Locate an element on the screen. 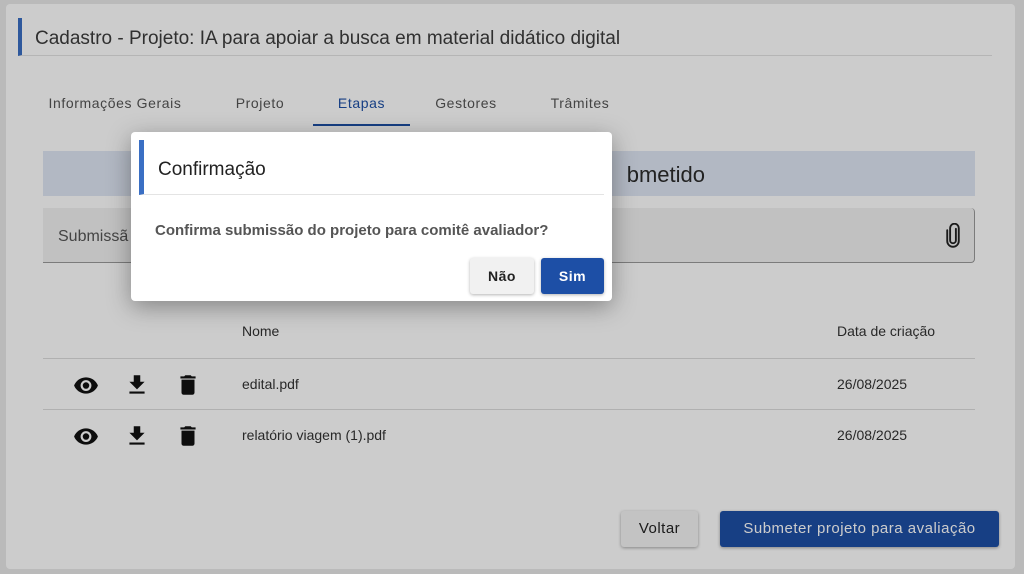 This screenshot has height=574, width=1024. dialog-header: Confirmação is located at coordinates (371, 167).